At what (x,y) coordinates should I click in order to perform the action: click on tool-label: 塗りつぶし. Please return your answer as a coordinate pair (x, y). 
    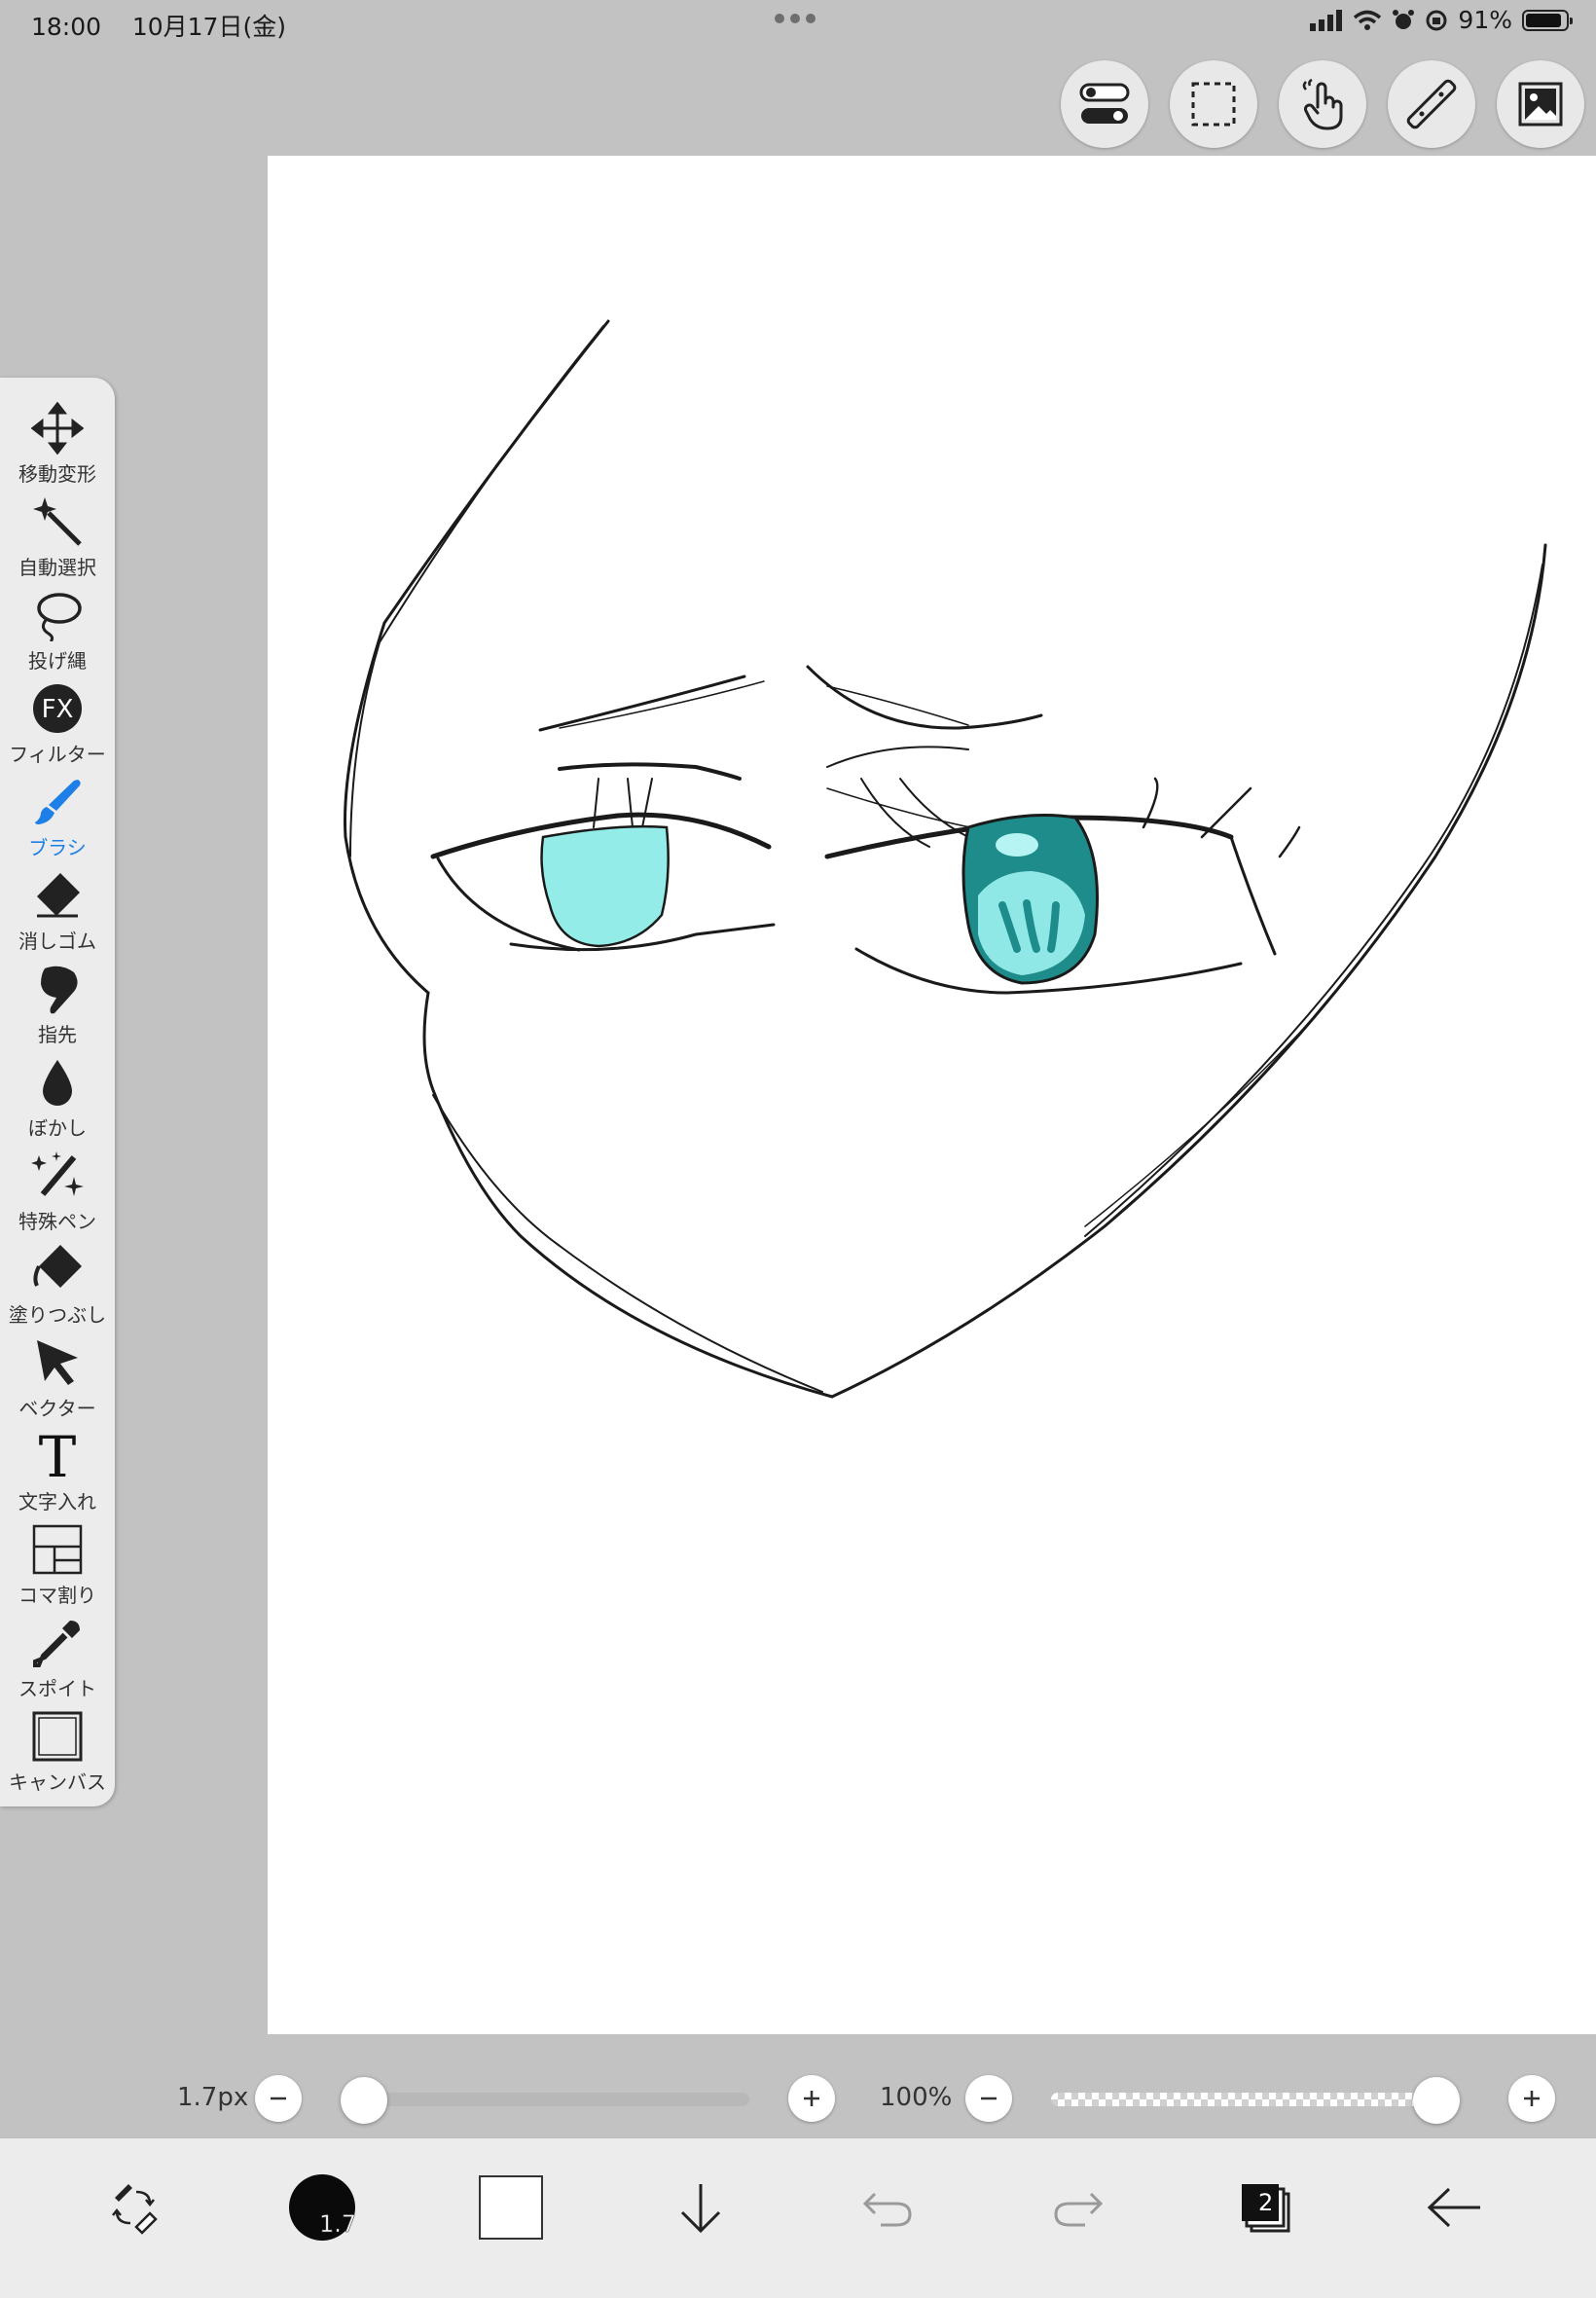
    Looking at the image, I should click on (57, 1315).